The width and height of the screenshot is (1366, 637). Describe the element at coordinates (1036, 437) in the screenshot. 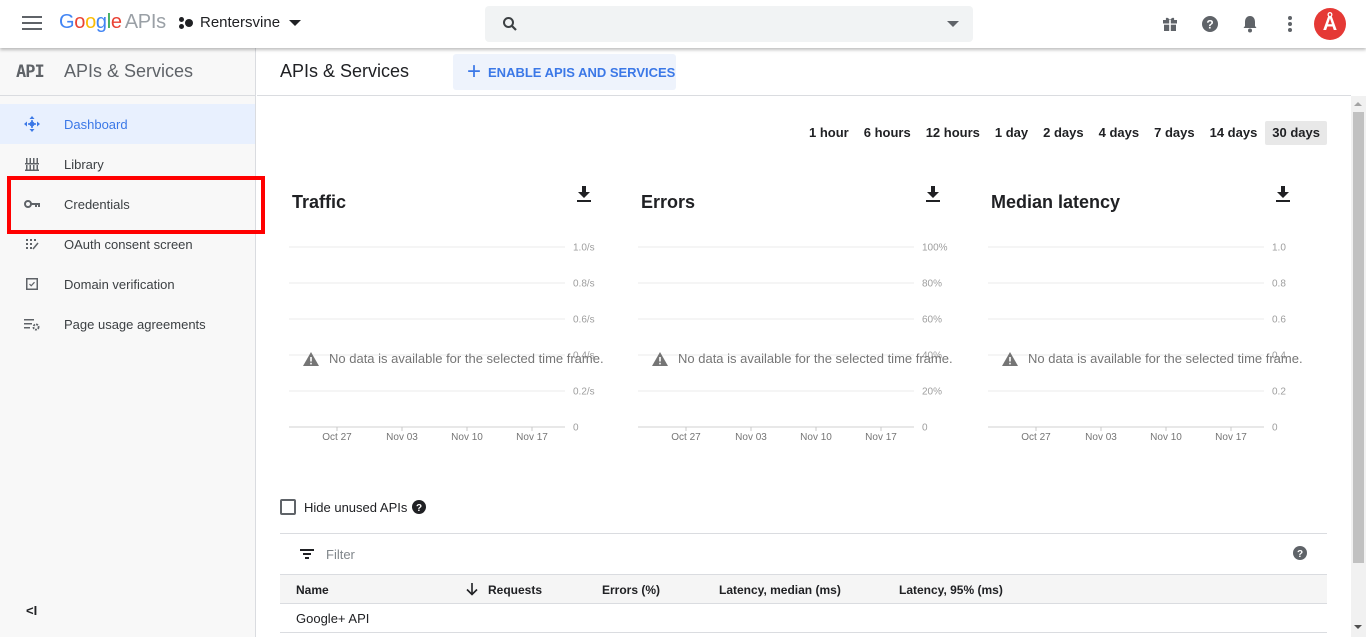

I see `x-tick-label: Oct 27` at that location.